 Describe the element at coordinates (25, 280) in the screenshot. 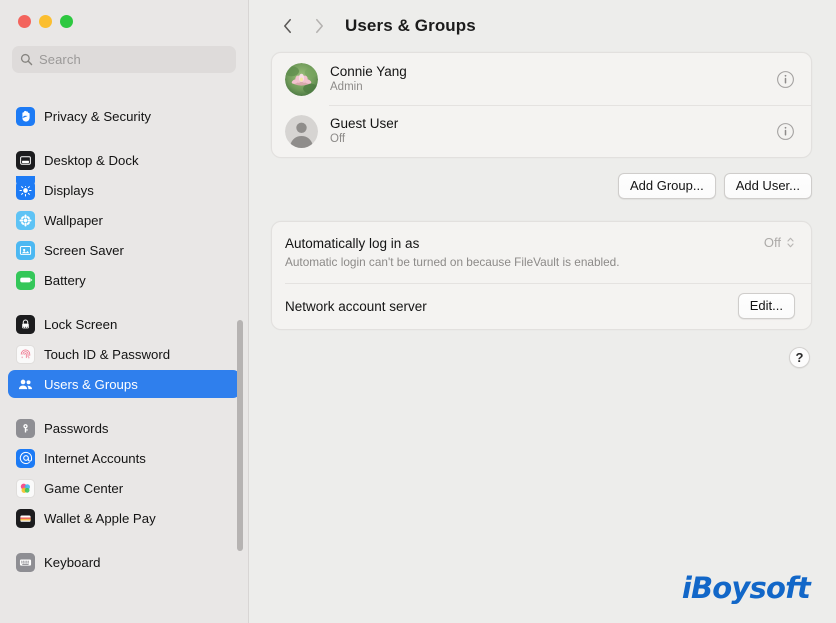

I see `battery-icon` at that location.